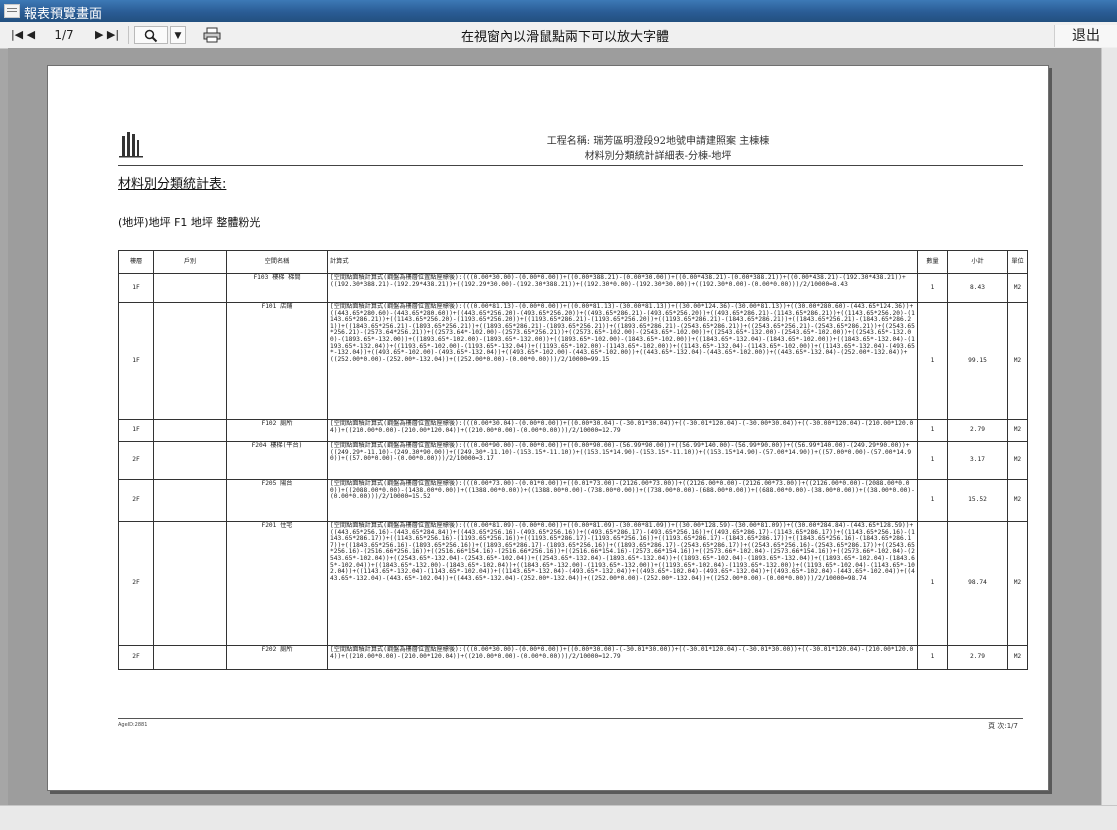  Describe the element at coordinates (977, 460) in the screenshot. I see `cell-subtotal: 3.17` at that location.